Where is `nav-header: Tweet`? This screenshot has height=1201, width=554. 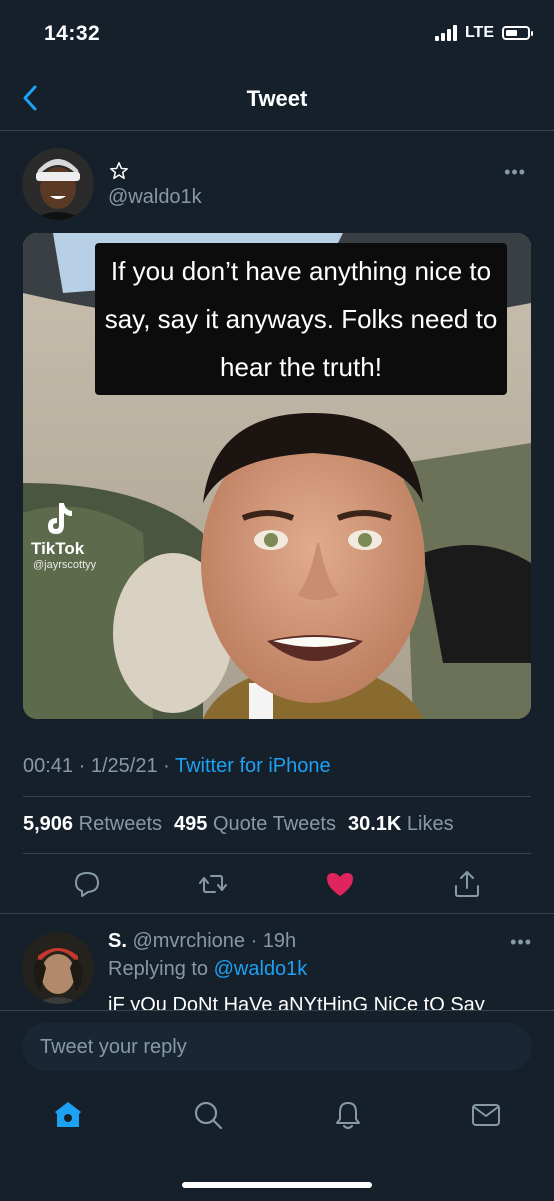 nav-header: Tweet is located at coordinates (277, 98).